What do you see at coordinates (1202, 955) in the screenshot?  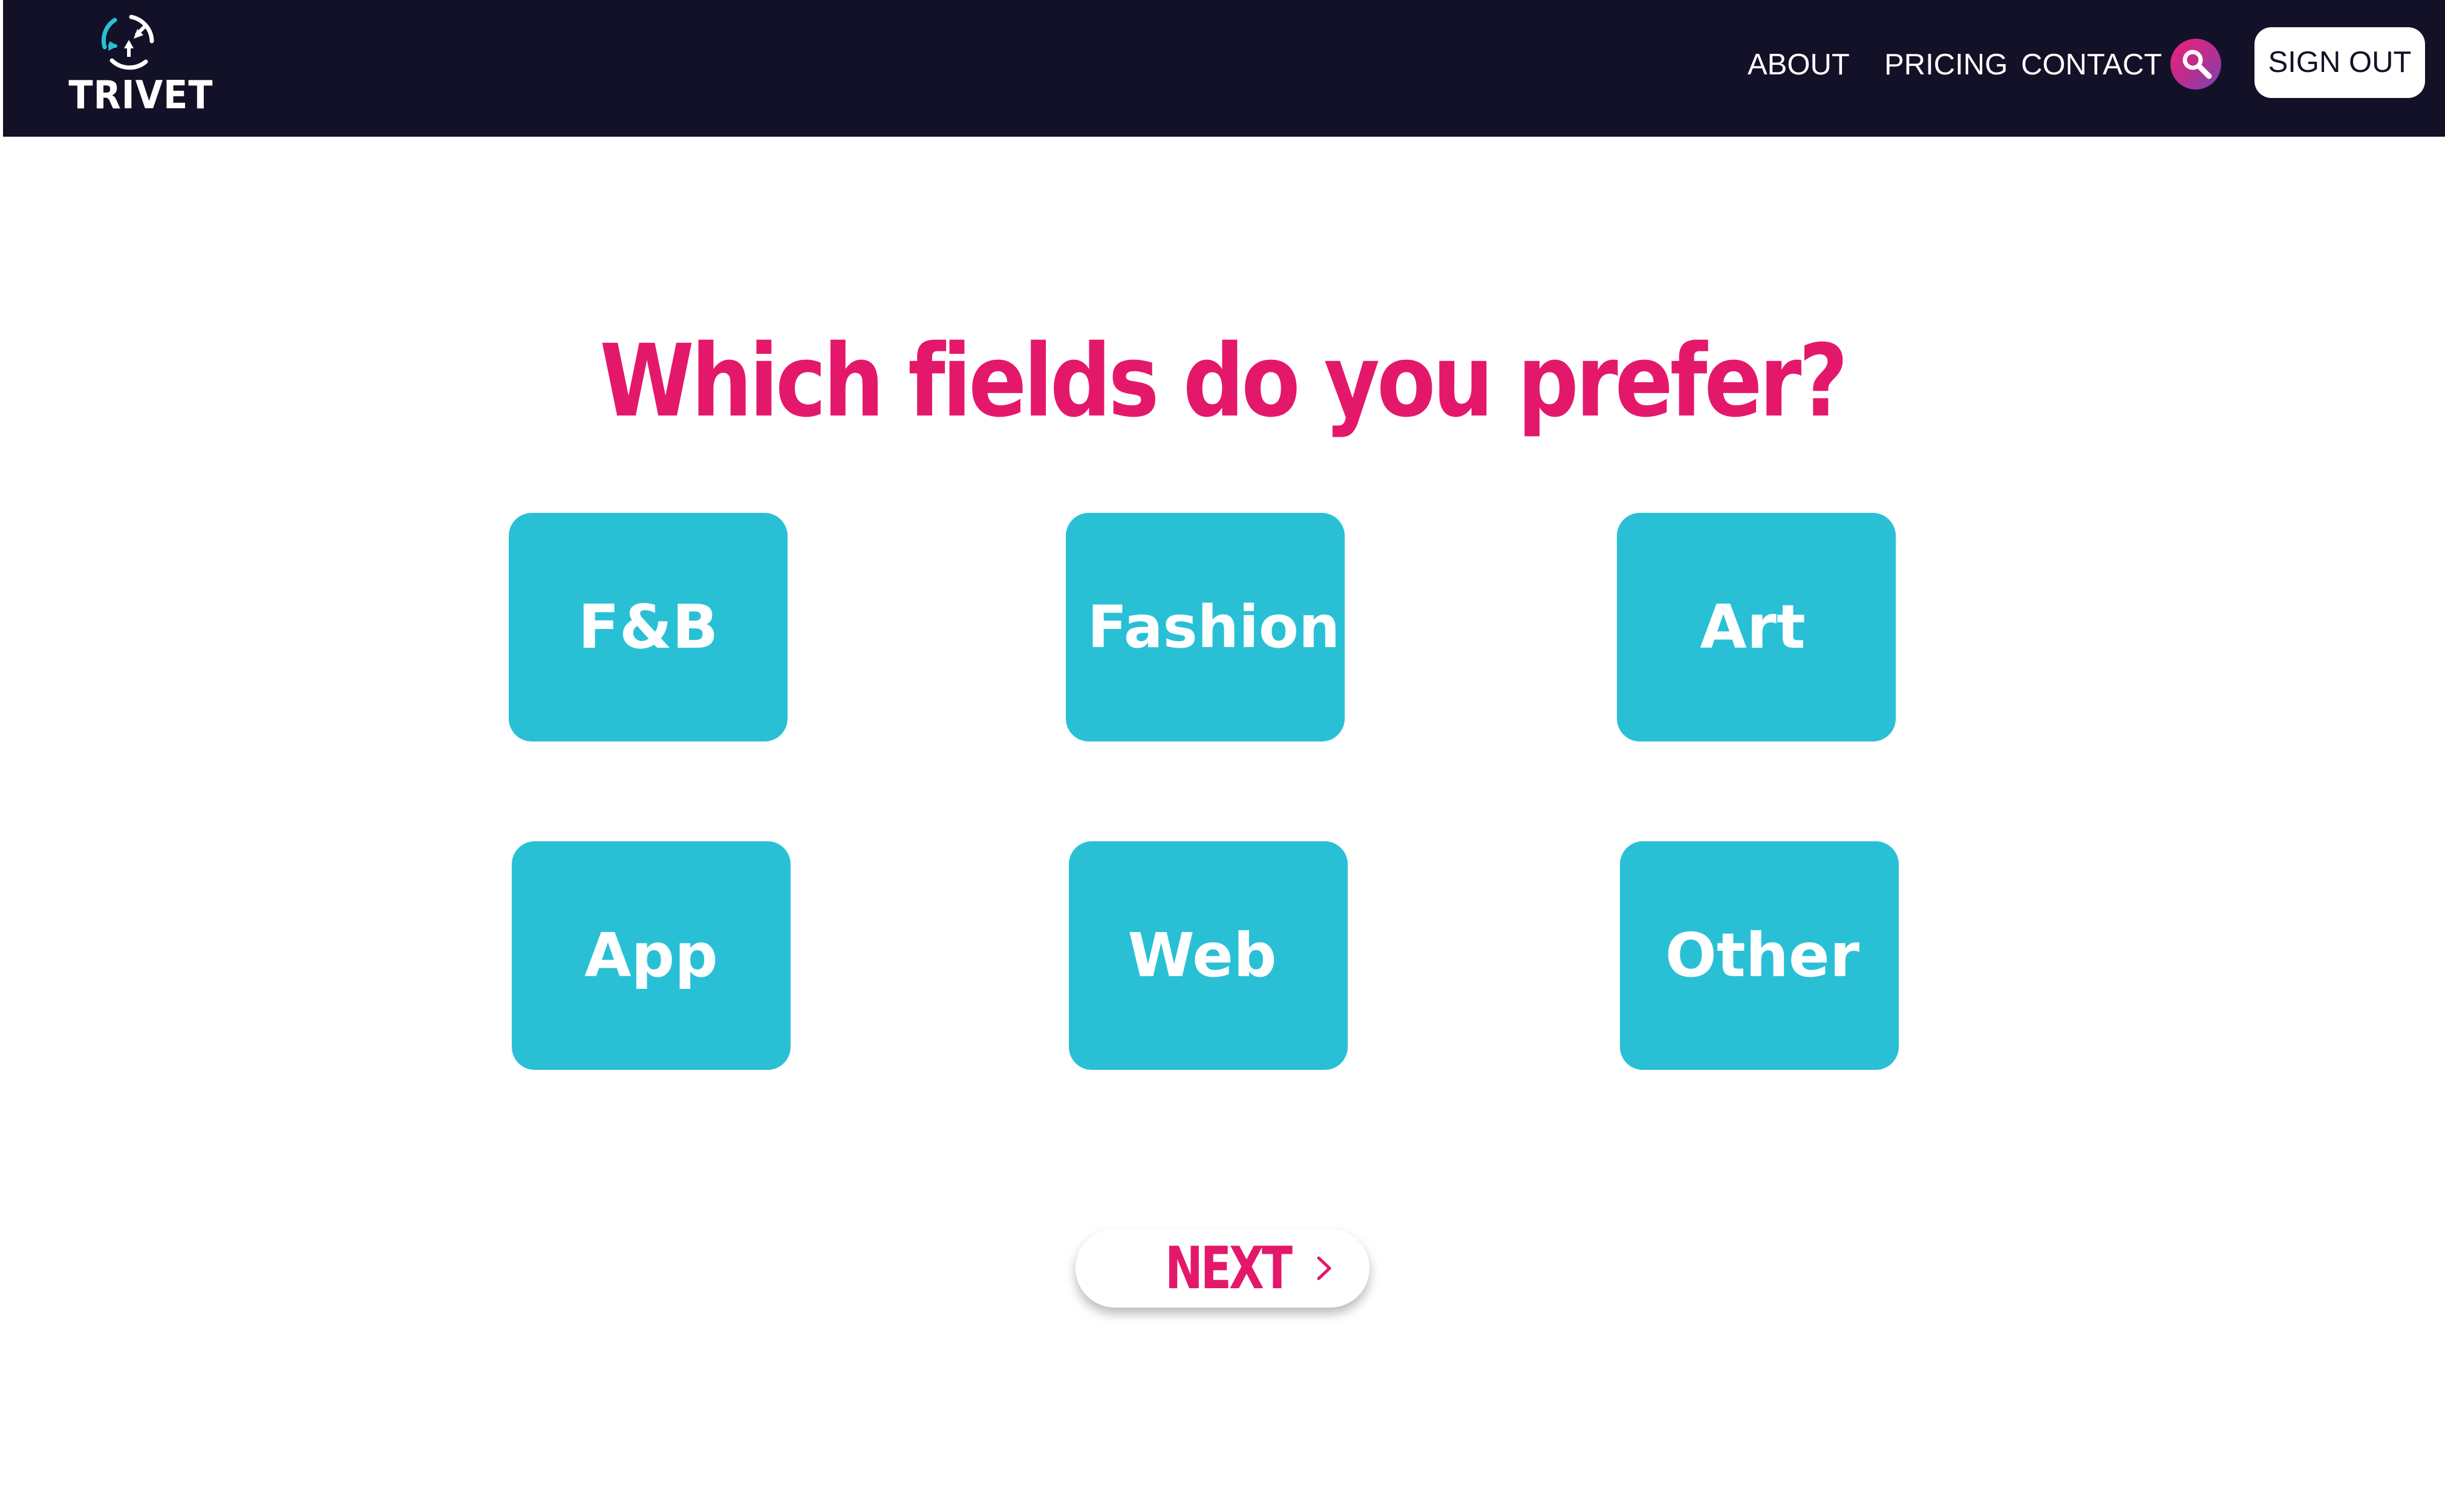 I see `option-label: Web` at bounding box center [1202, 955].